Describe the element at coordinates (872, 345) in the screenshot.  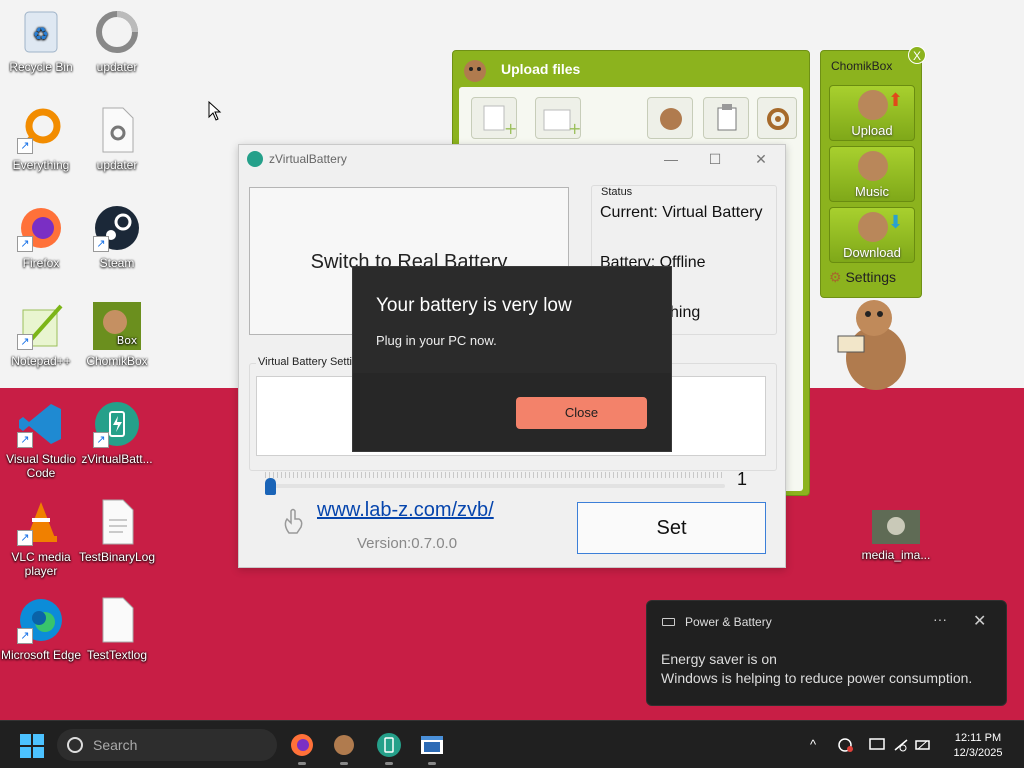
I see `chomik-mascot-image` at that location.